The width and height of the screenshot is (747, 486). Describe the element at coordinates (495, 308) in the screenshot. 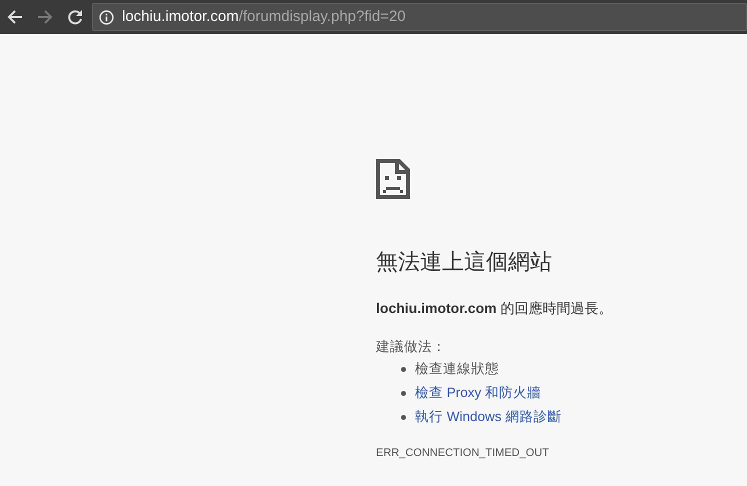

I see `error-message: lochiu.imotor.com 的回應時間過長。` at that location.